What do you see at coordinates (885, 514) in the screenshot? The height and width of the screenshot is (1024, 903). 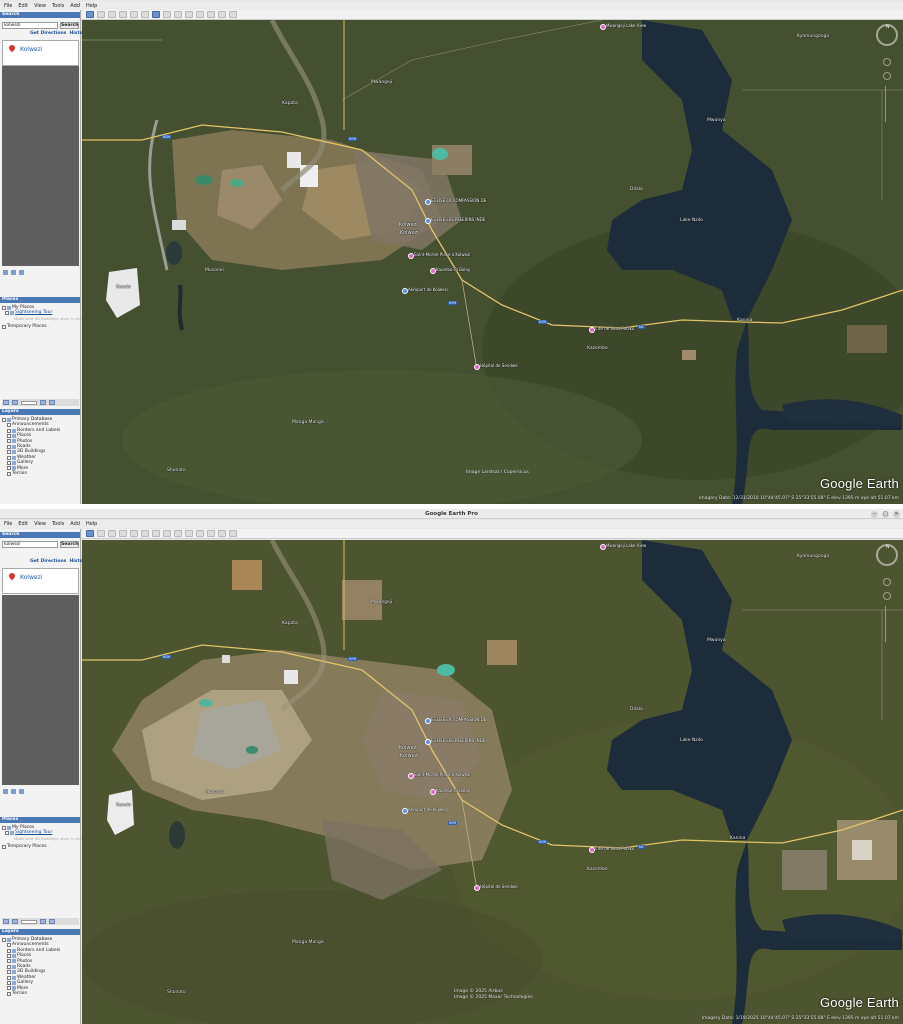 I see `maximize-icon: □` at bounding box center [885, 514].